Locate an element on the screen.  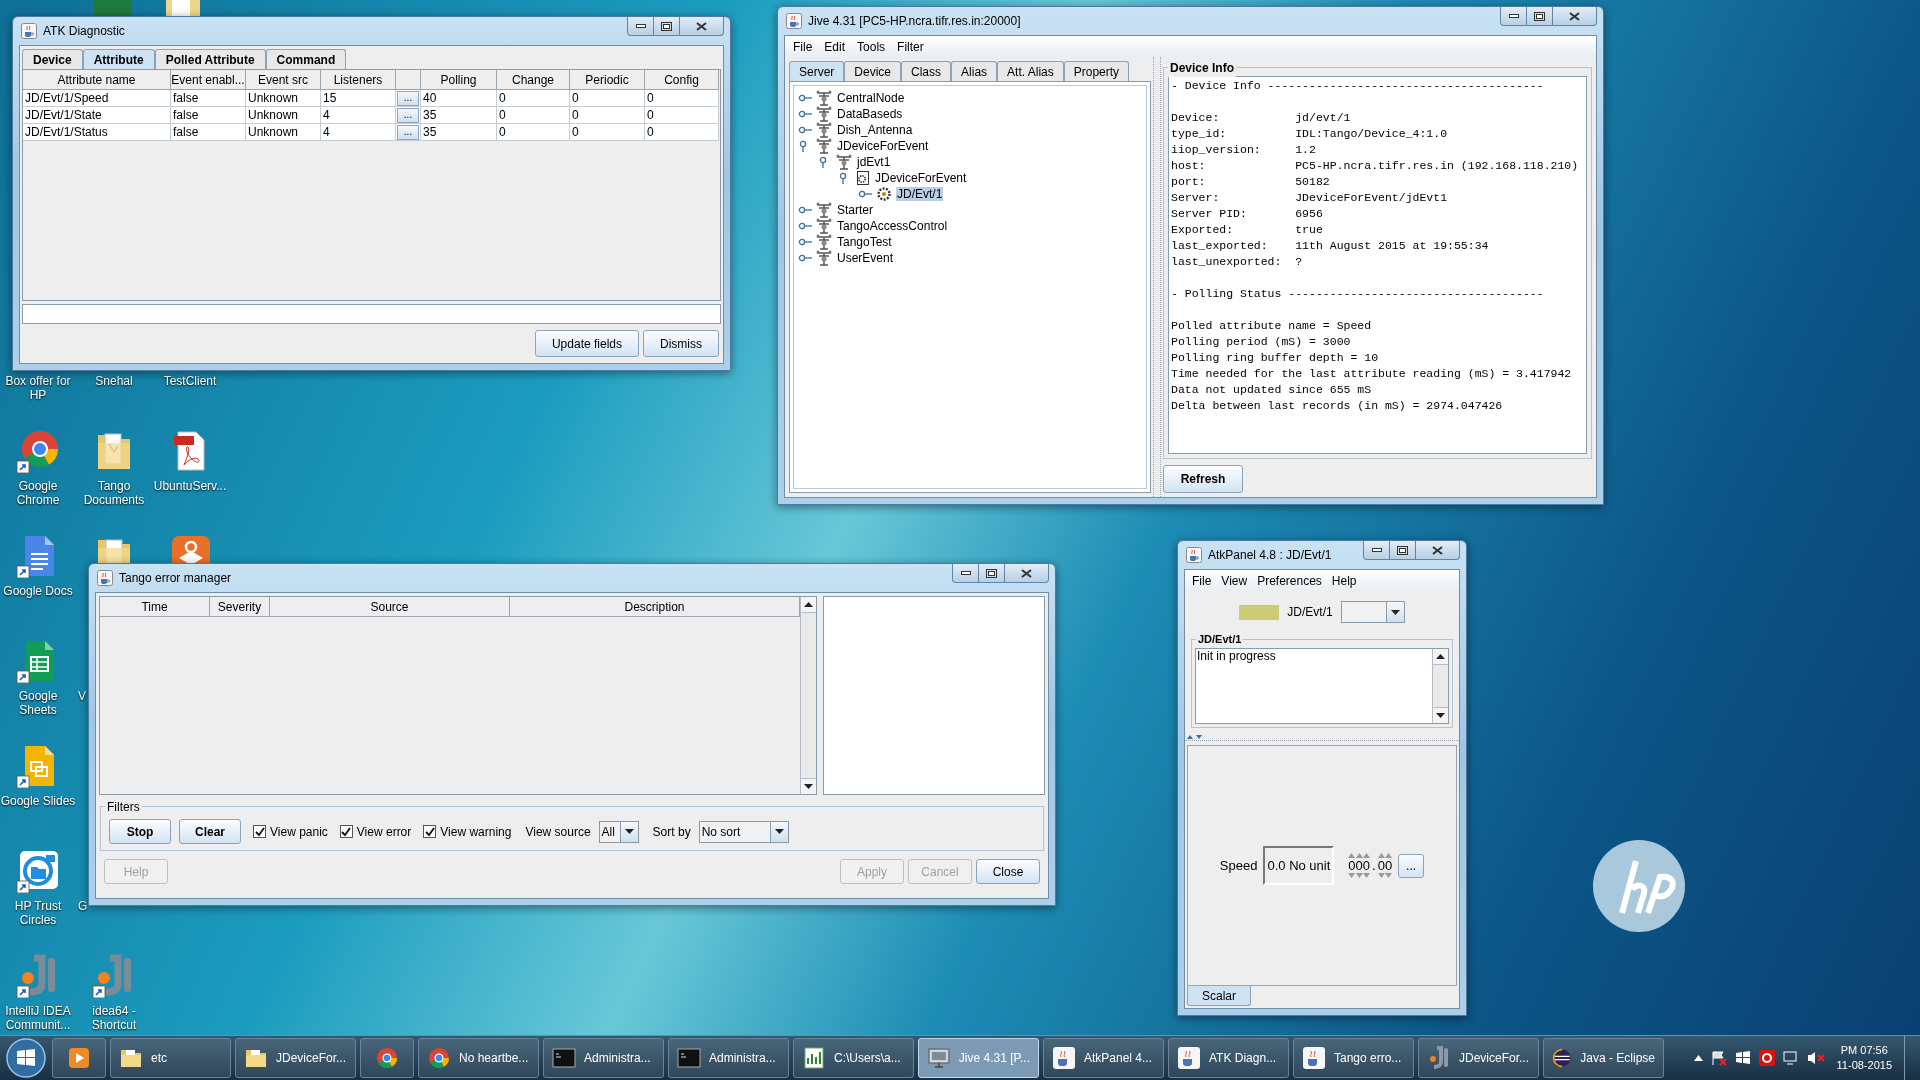
tree-item: UserEvent is located at coordinates (865, 258).